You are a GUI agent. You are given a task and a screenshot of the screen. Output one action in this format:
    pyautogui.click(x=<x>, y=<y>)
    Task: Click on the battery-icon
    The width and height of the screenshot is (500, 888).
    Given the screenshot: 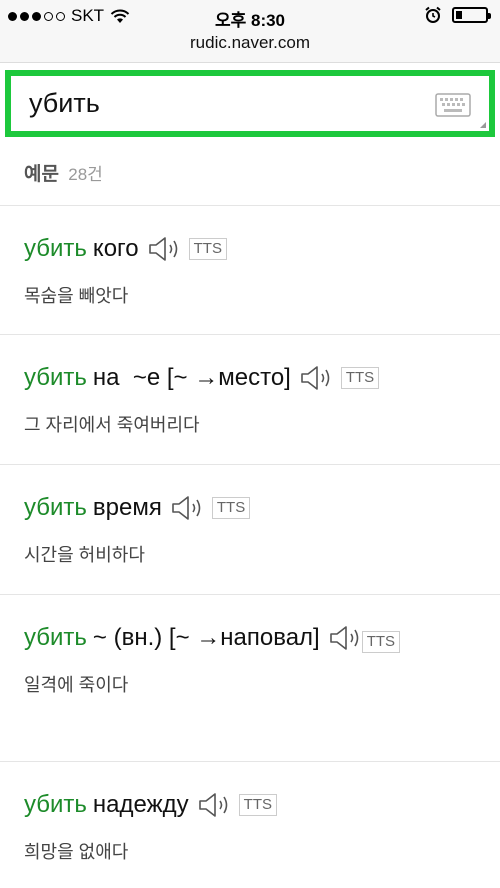 What is the action you would take?
    pyautogui.click(x=471, y=15)
    